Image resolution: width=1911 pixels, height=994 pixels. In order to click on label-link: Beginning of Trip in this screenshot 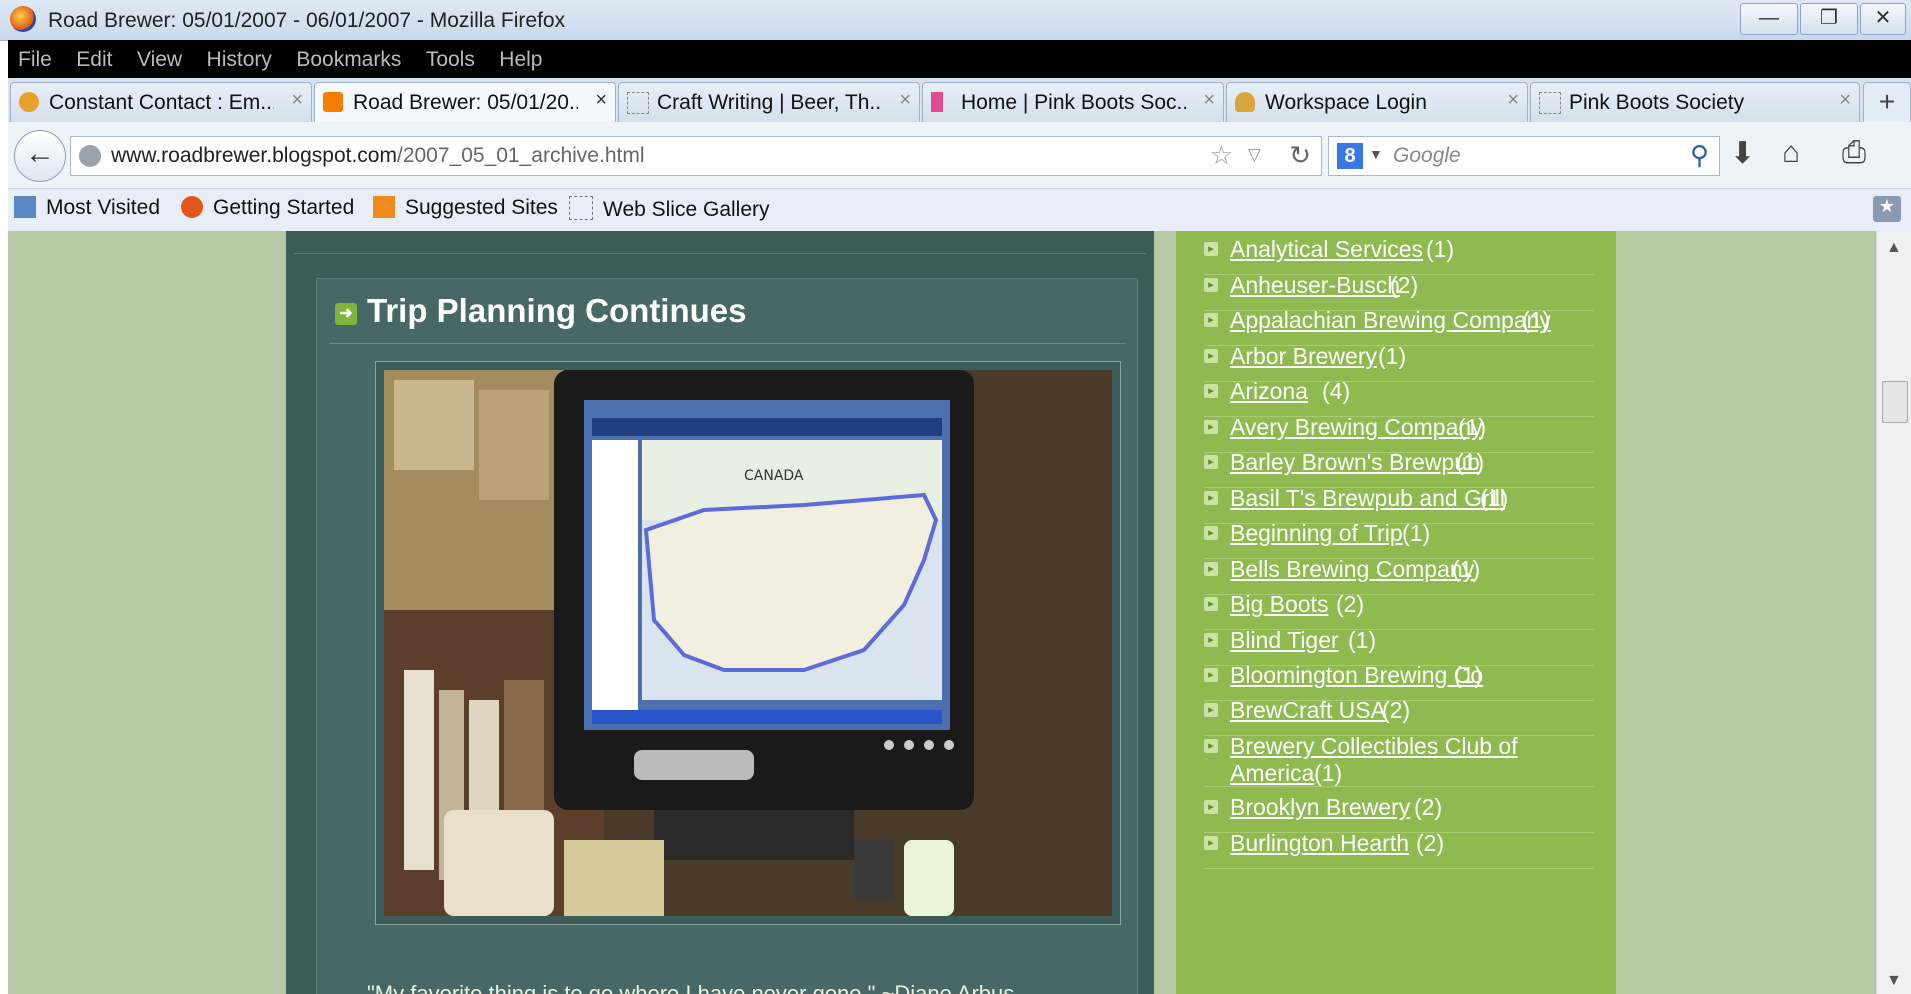, I will do `click(1316, 533)`.